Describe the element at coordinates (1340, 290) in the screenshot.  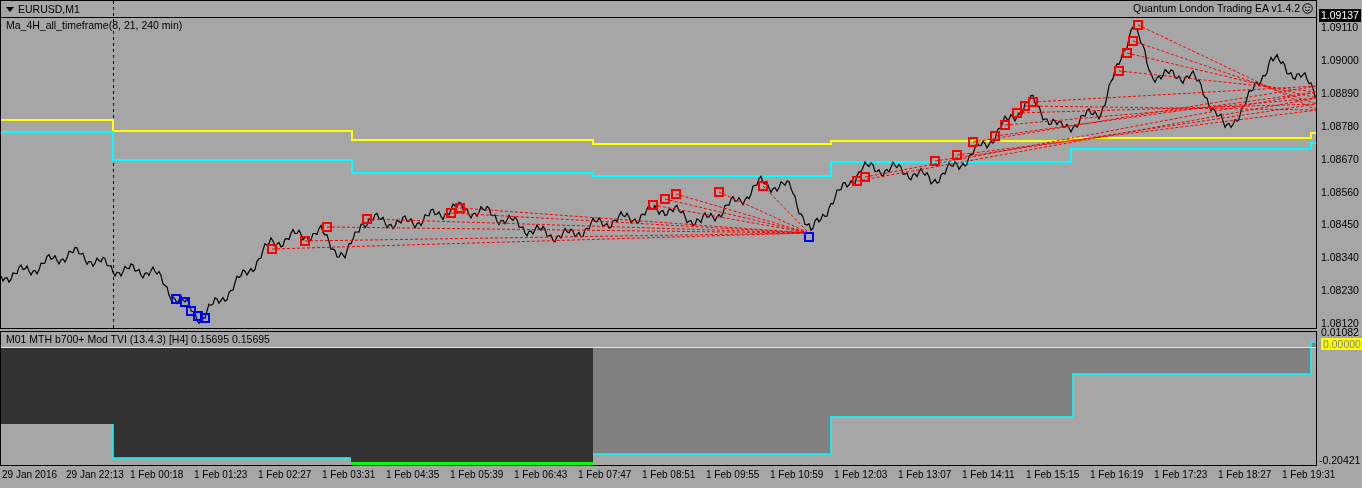
I see `price-axis-label: 1.08230` at that location.